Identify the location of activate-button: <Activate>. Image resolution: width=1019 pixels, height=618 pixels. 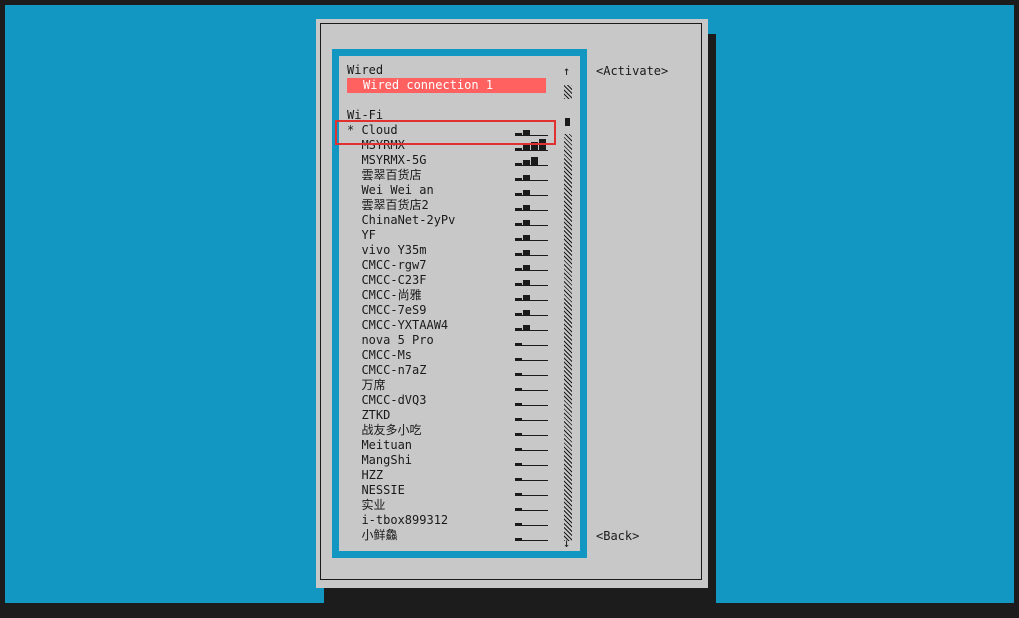
(632, 71).